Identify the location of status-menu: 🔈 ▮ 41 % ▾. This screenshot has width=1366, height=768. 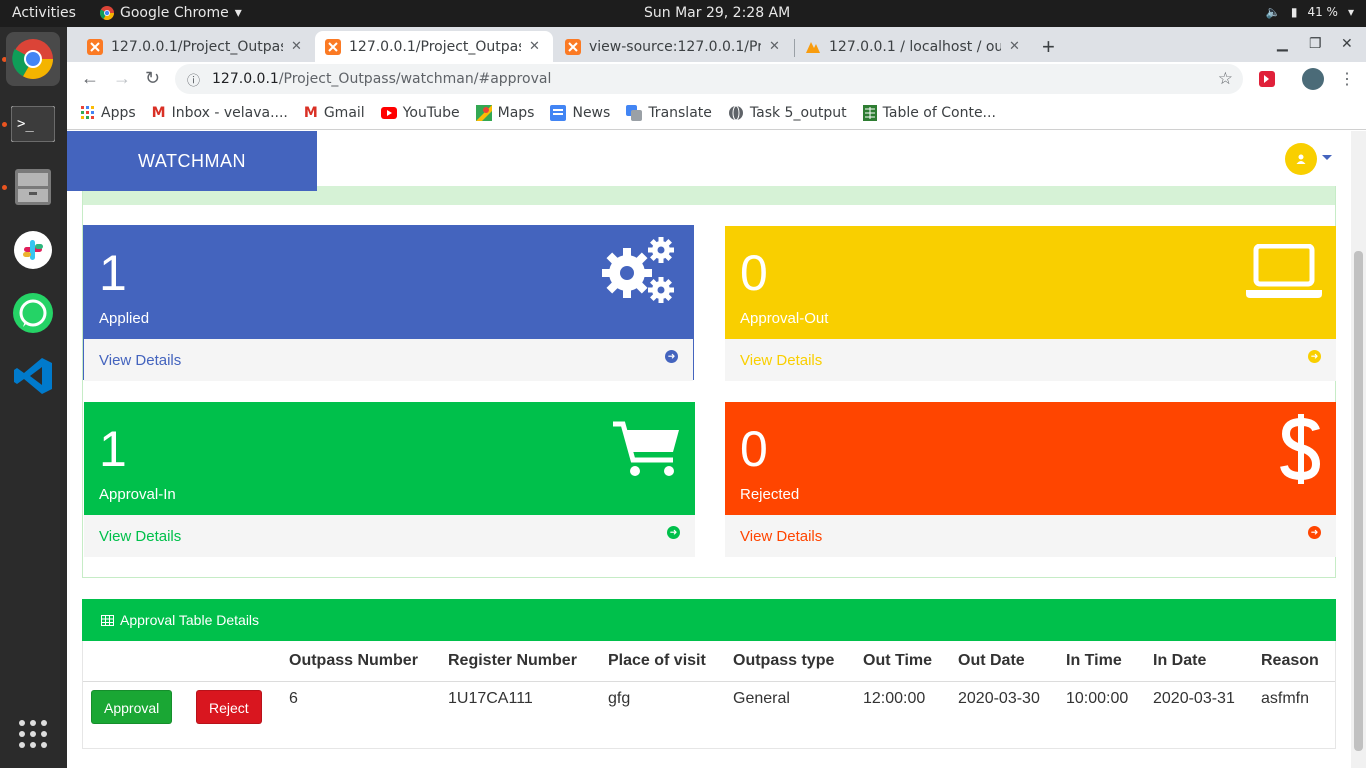
(1310, 12).